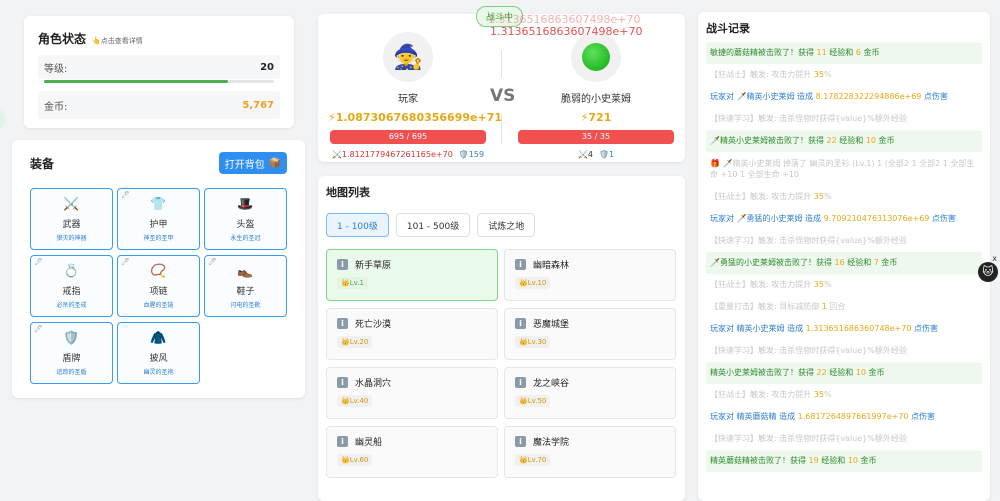 The image size is (1000, 501). I want to click on equipment-slot: 🖊 👕 护甲 神圣的圣甲, so click(158, 219).